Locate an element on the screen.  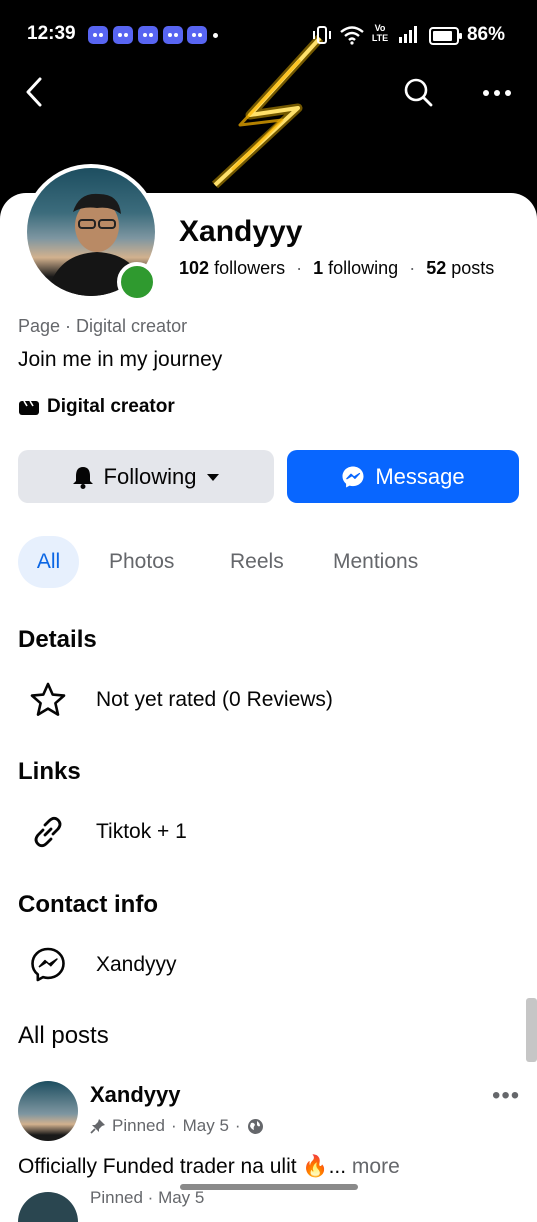
profile-bio: Join me in my journey is located at coordinates (120, 359).